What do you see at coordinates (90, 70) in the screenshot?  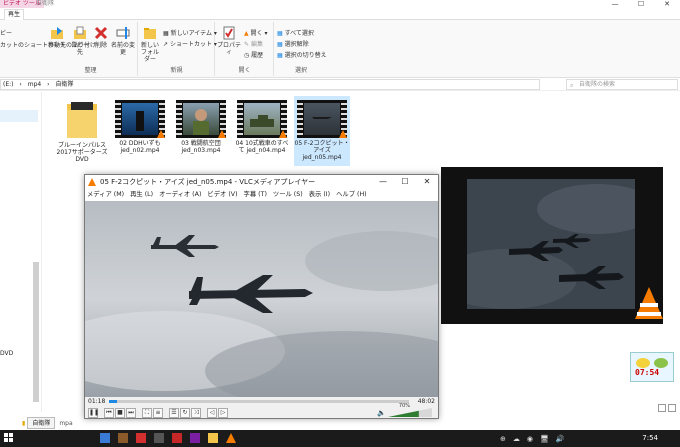 I see `organize-group-label: 整理` at bounding box center [90, 70].